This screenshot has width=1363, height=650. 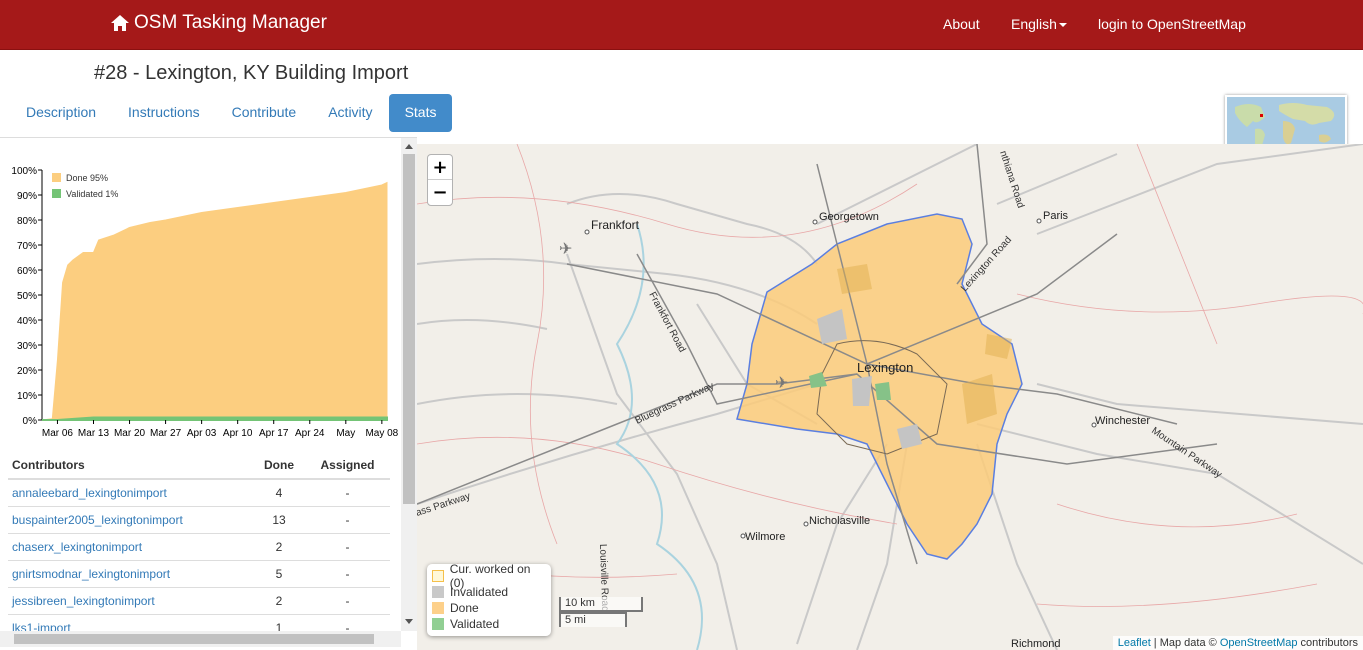 I want to click on attribution-text: | Map data ©, so click(x=1185, y=643).